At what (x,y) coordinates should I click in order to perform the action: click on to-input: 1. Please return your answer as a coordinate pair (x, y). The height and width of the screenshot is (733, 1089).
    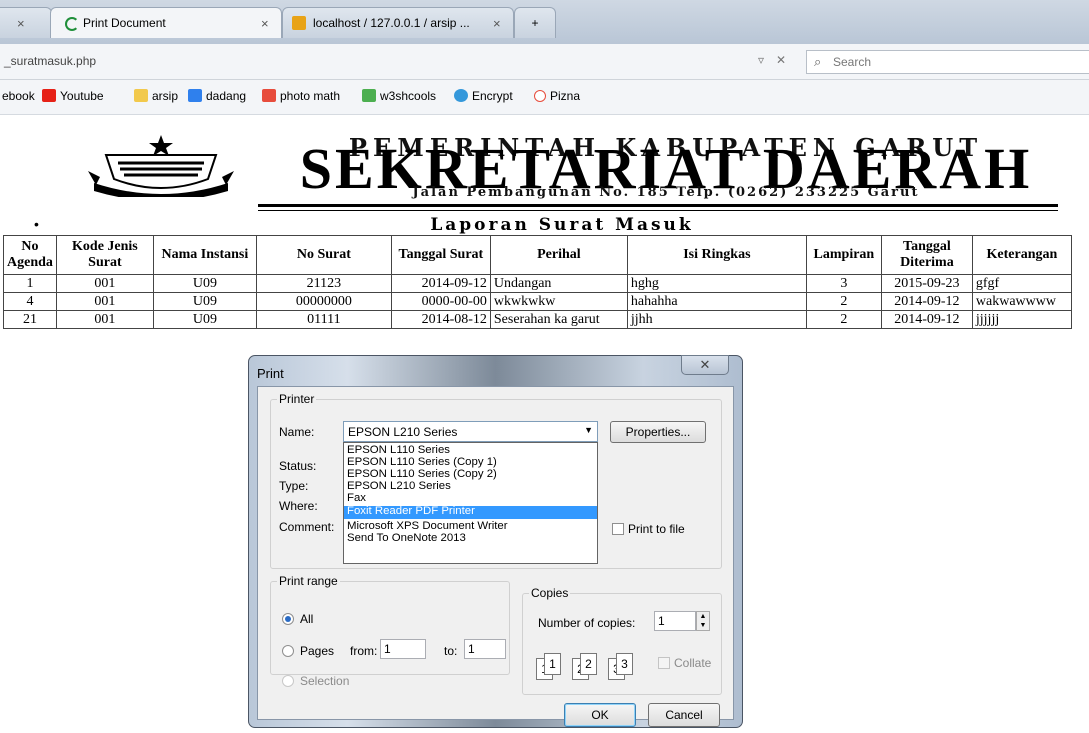
    Looking at the image, I should click on (485, 649).